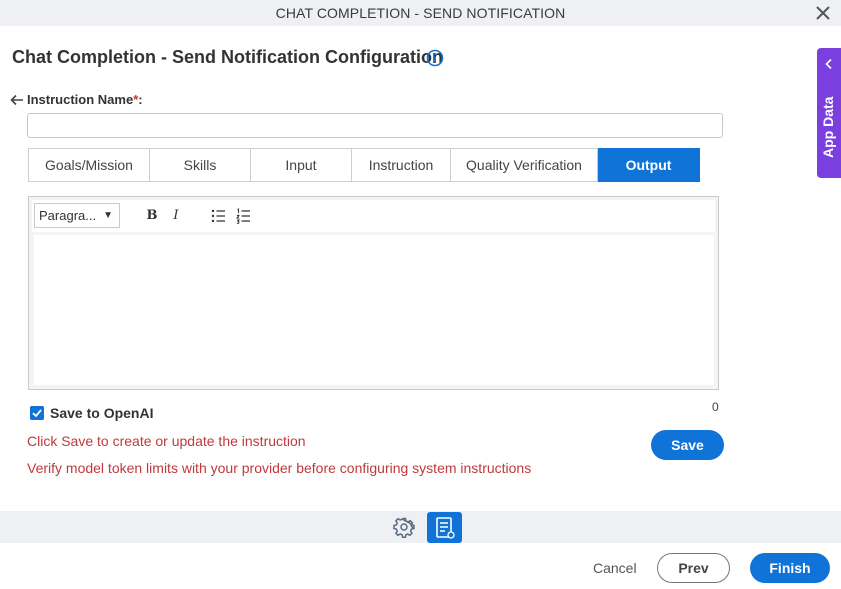 This screenshot has width=841, height=589. What do you see at coordinates (301, 165) in the screenshot?
I see `tab-input: Input` at bounding box center [301, 165].